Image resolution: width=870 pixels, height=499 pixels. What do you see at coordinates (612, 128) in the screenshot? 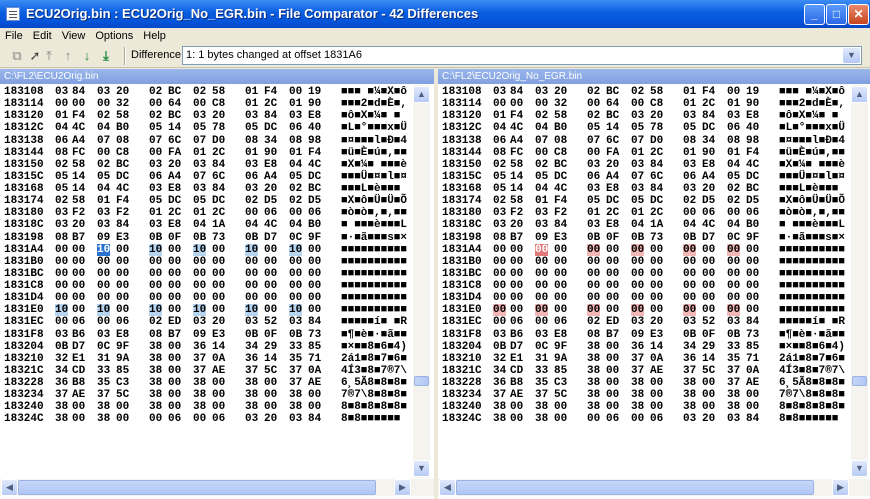
I see `hex-byte: 14` at bounding box center [612, 128].